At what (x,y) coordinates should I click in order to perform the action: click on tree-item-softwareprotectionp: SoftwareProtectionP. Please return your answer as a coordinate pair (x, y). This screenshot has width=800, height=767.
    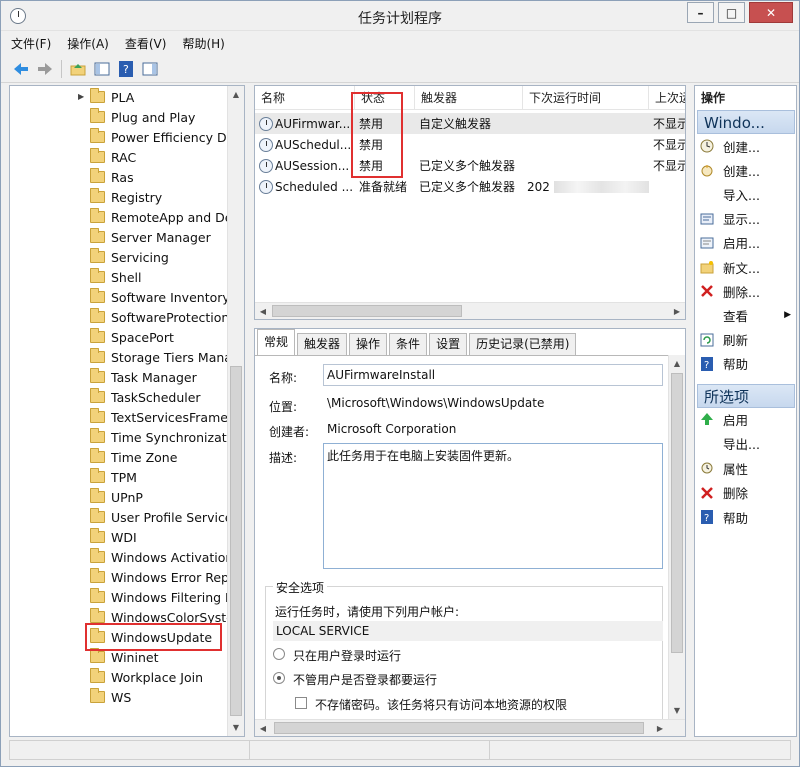
    Looking at the image, I should click on (120, 317).